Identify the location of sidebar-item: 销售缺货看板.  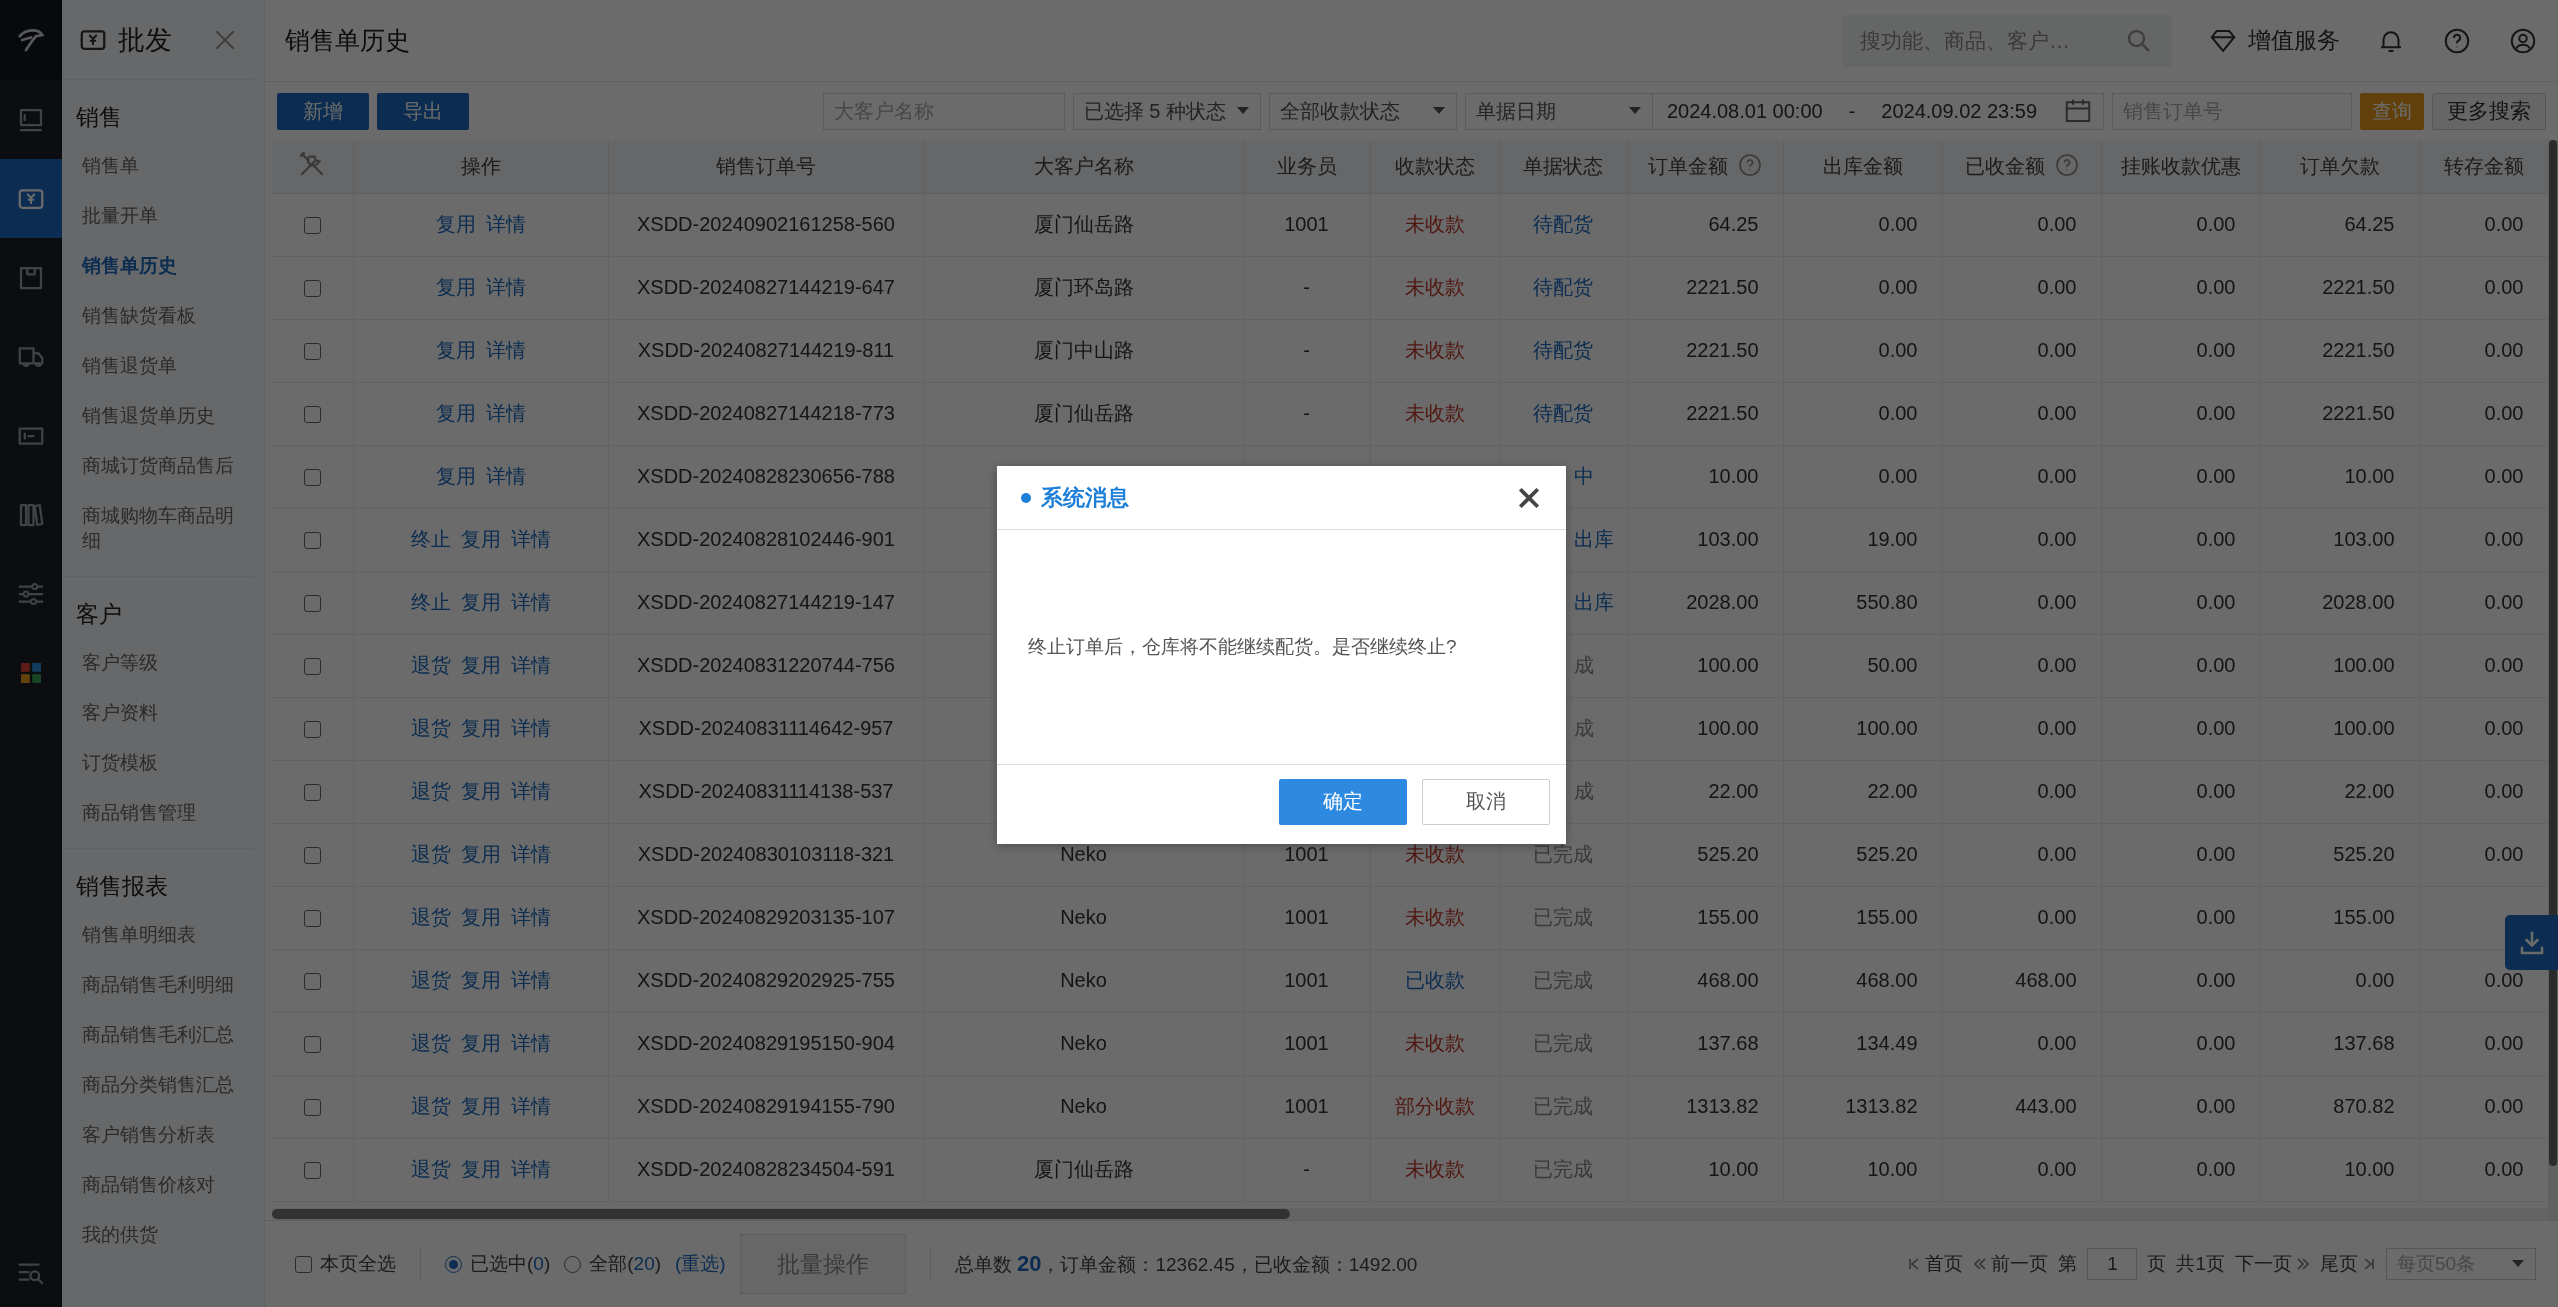
(158, 316).